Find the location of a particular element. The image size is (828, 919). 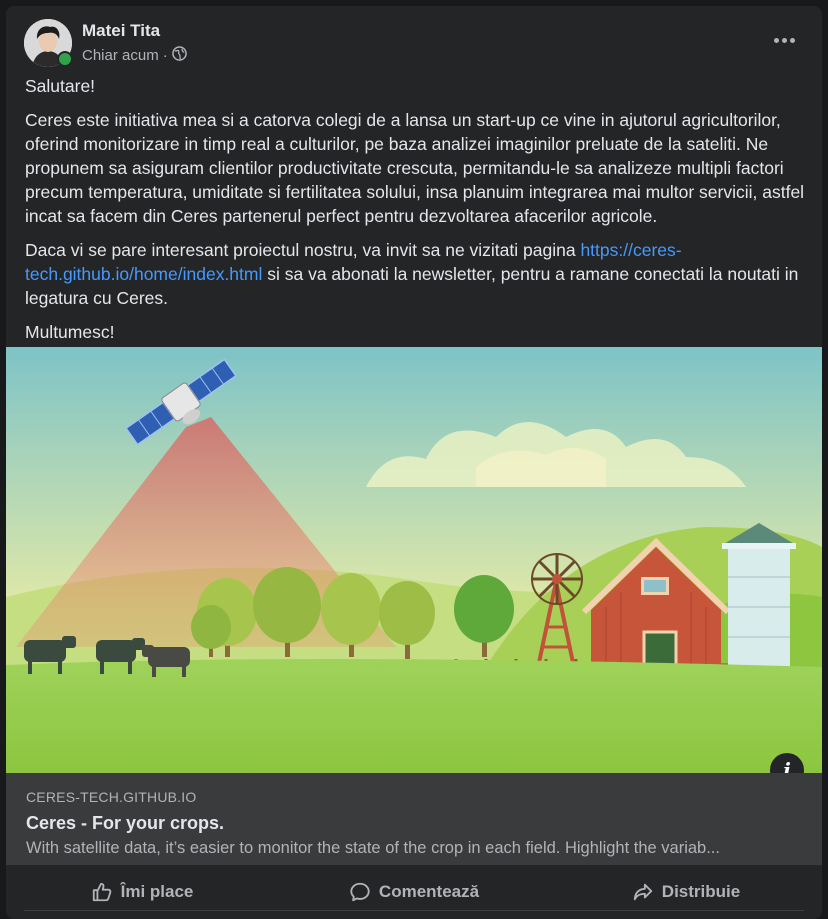

like-label: Îmi place is located at coordinates (157, 891).